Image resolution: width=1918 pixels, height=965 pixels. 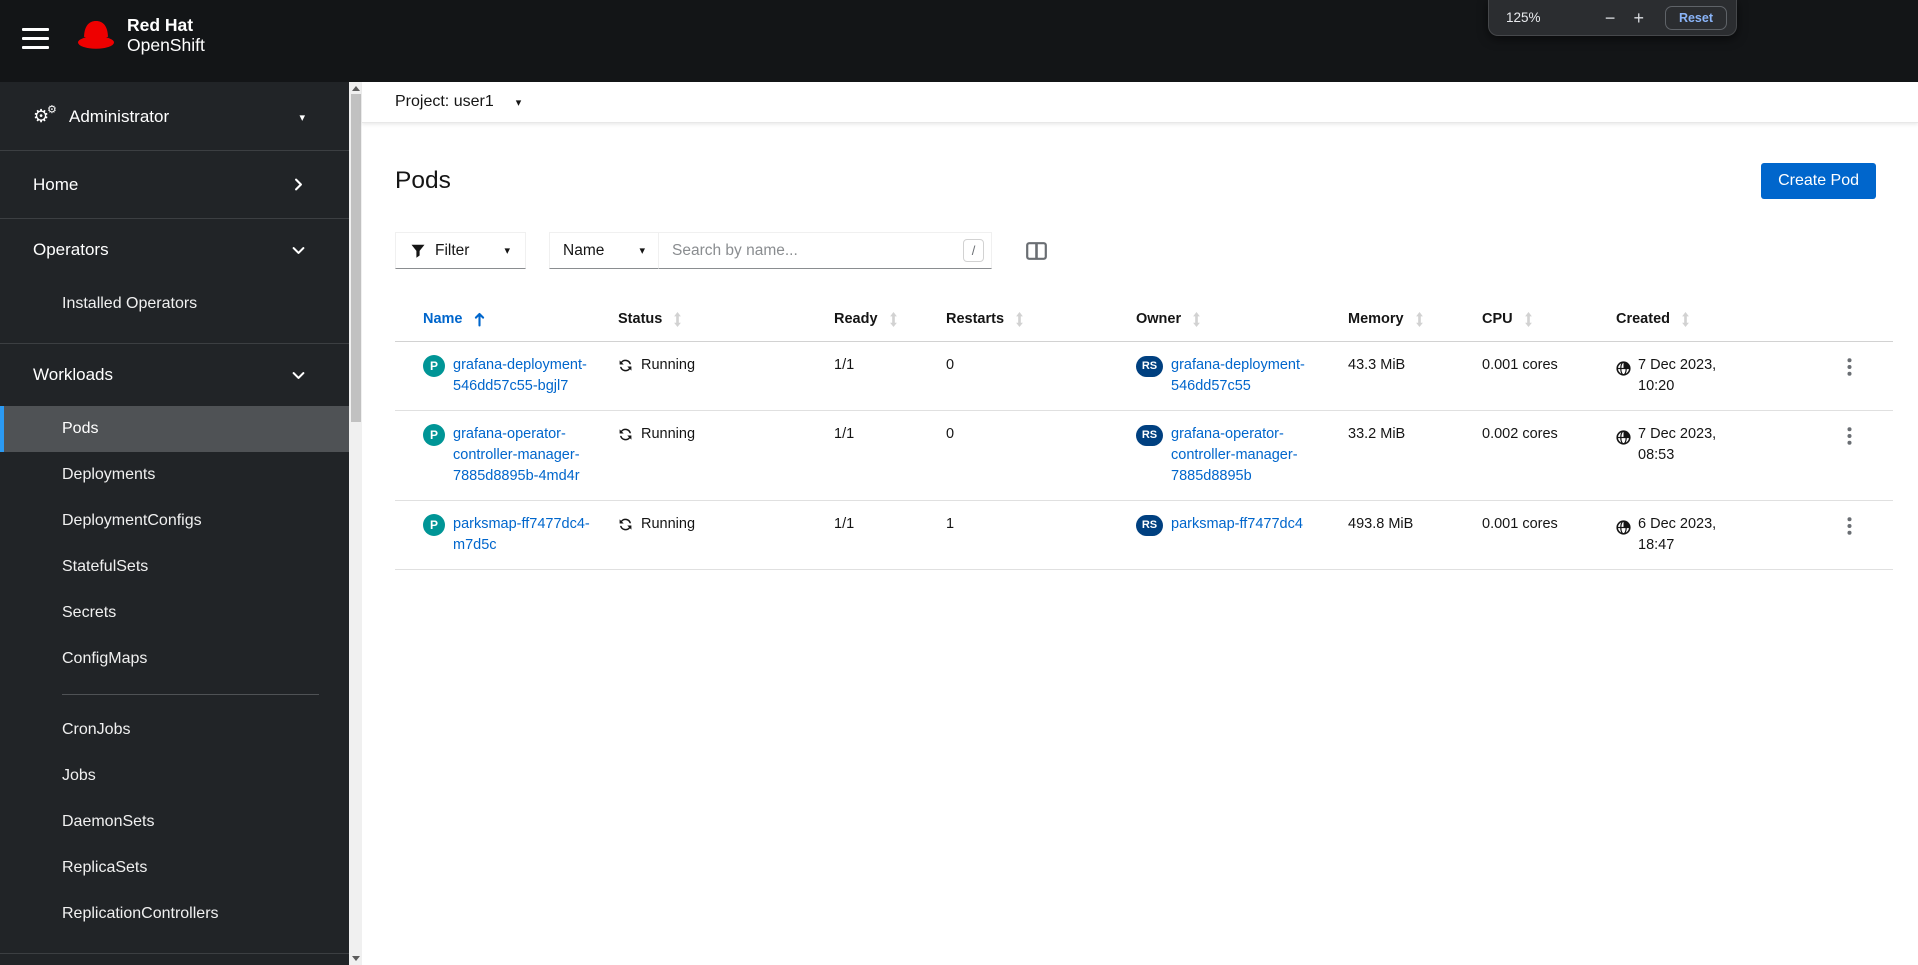 What do you see at coordinates (1497, 319) in the screenshot?
I see `column-header-label: CPU` at bounding box center [1497, 319].